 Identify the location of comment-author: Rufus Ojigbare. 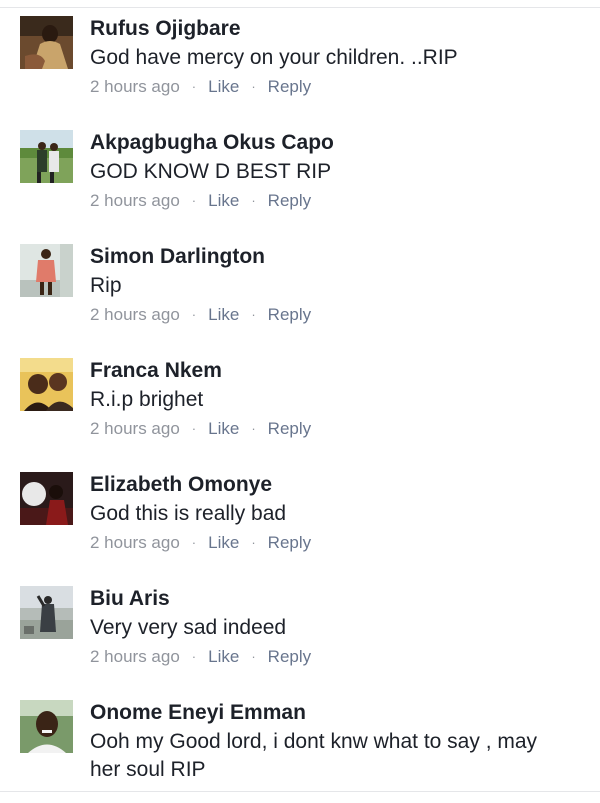
(165, 29).